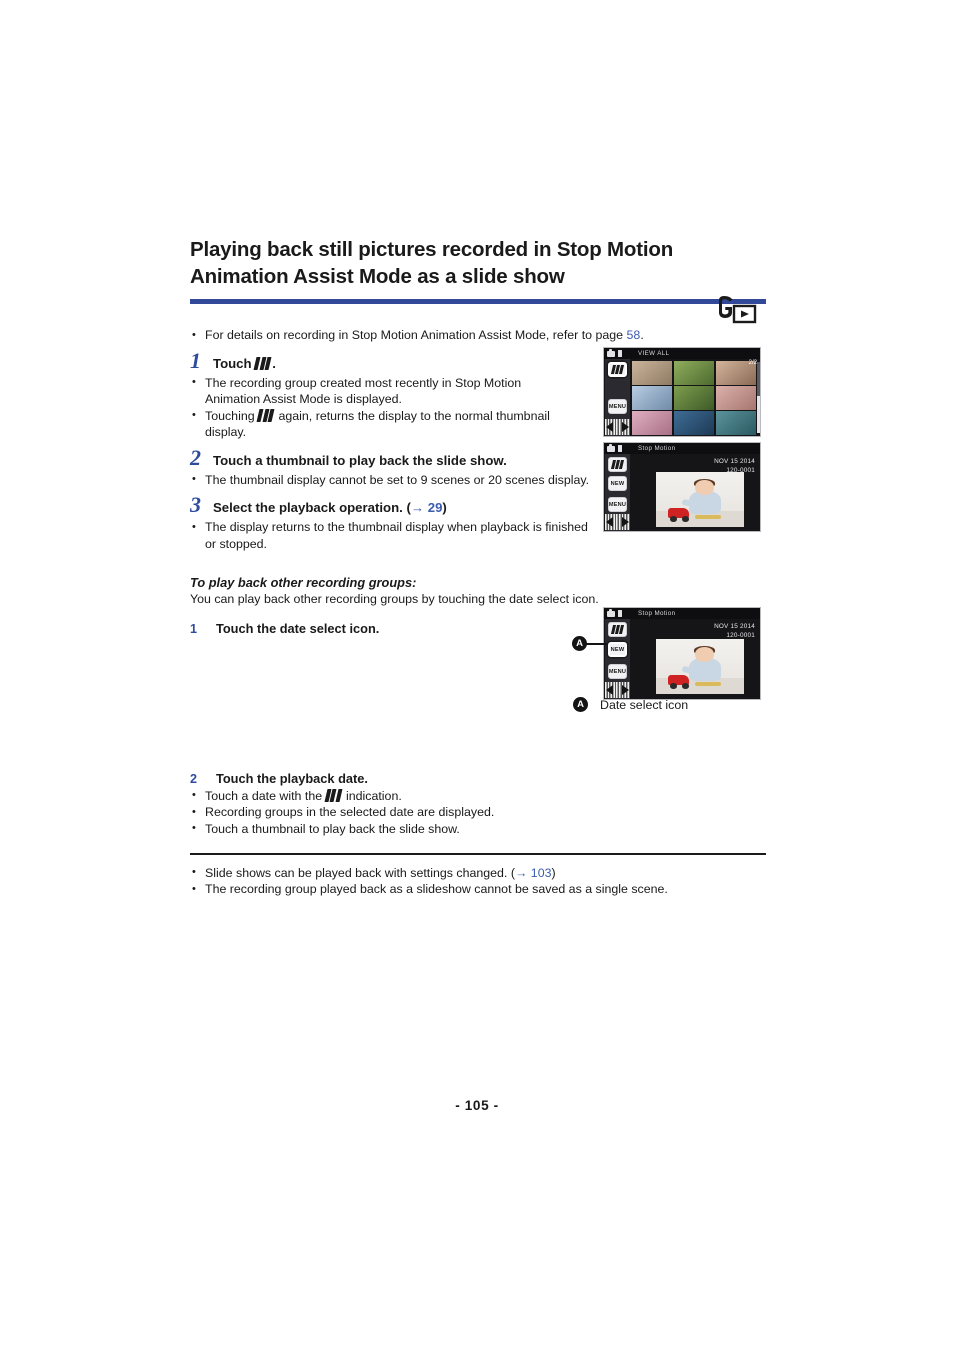  I want to click on step-3-heading: 3 Select the playback operation. (→ 29), so click(390, 504).